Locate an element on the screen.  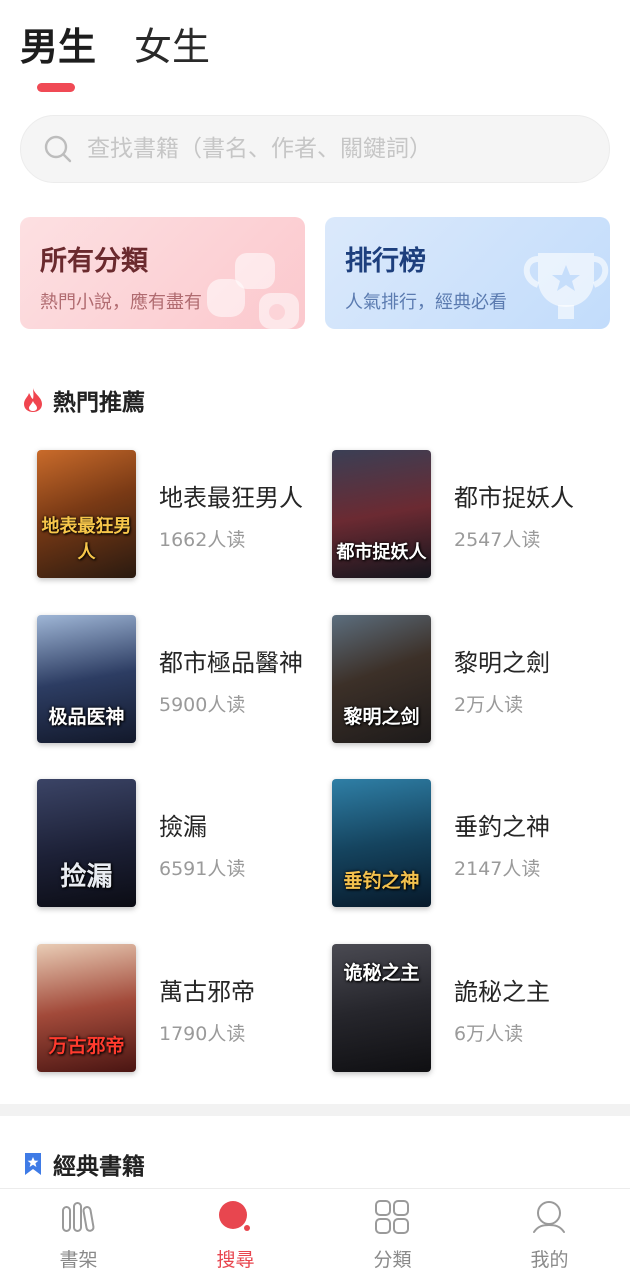
classic-section-header: 經典書籍 is located at coordinates (83, 1164).